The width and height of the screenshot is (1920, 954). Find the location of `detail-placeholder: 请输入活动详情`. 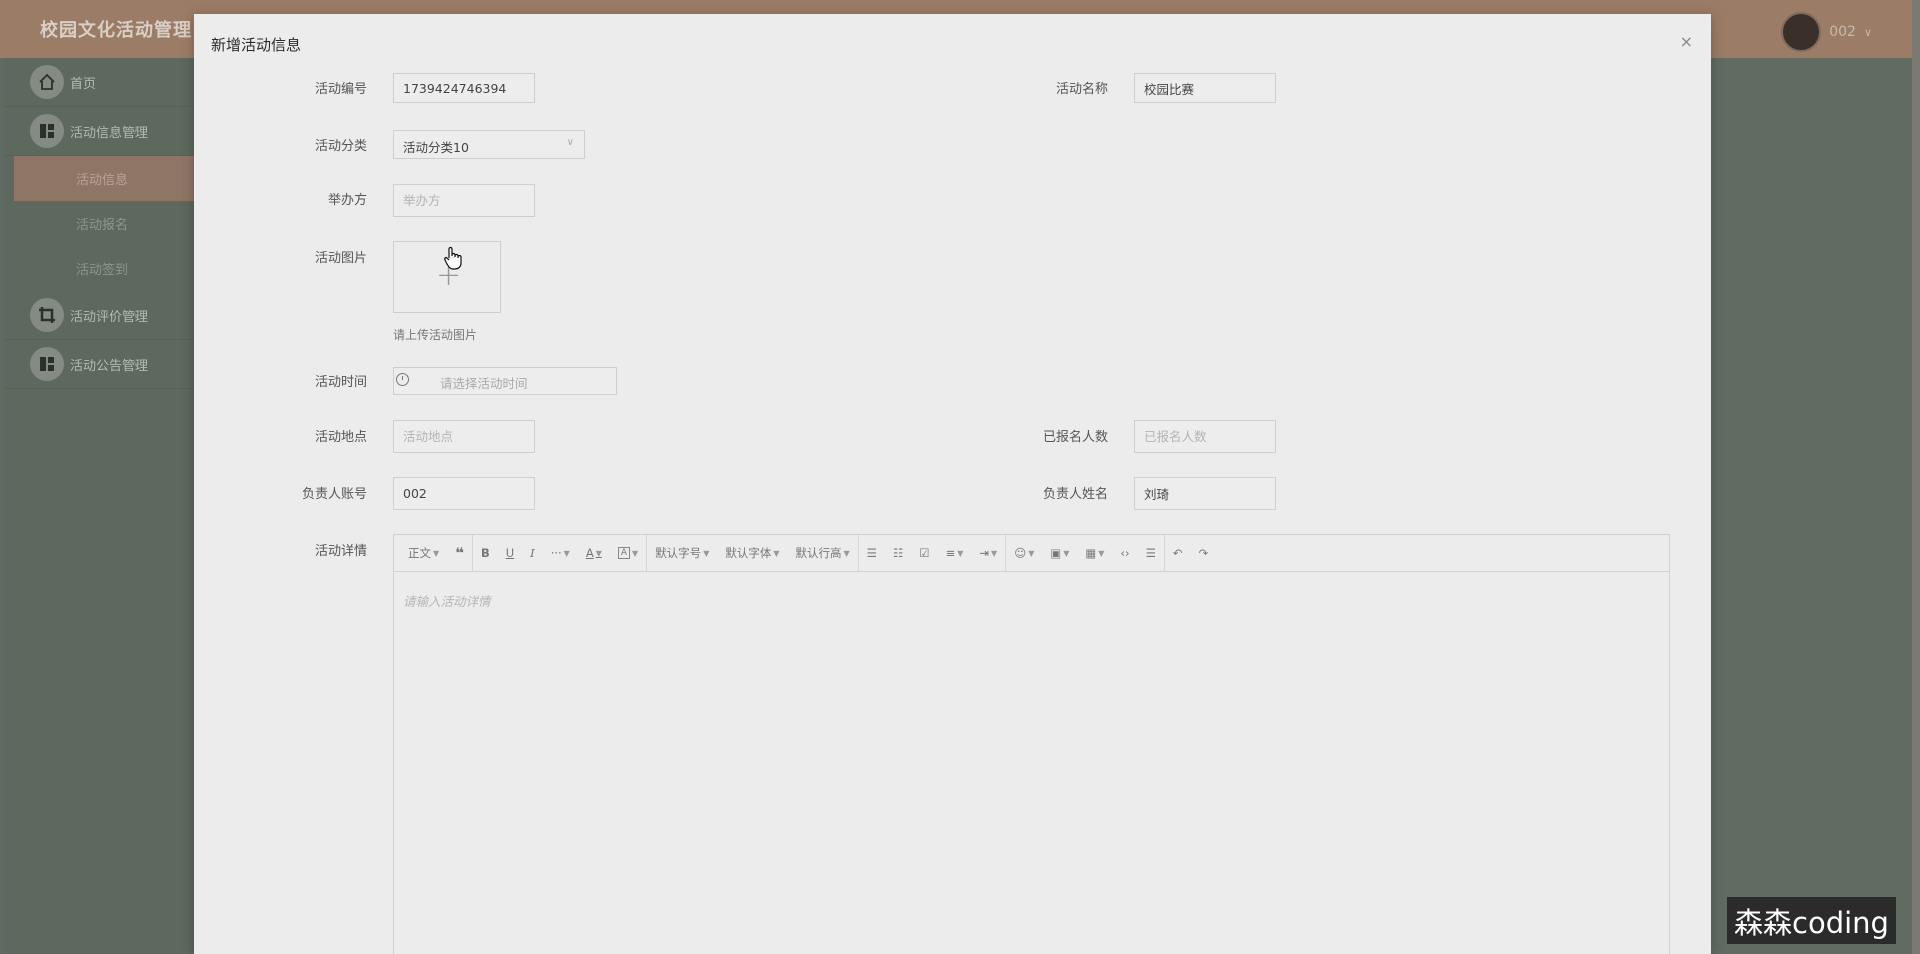

detail-placeholder: 请输入活动详情 is located at coordinates (447, 601).